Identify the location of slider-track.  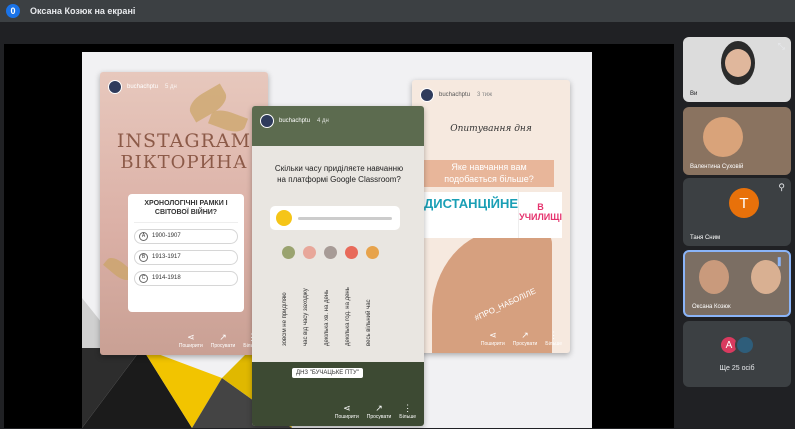
(345, 218).